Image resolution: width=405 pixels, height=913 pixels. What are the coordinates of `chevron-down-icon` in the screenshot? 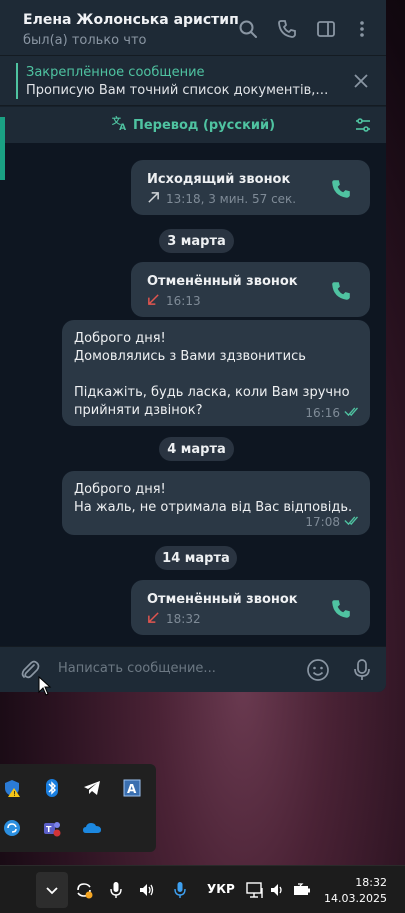 It's located at (52, 890).